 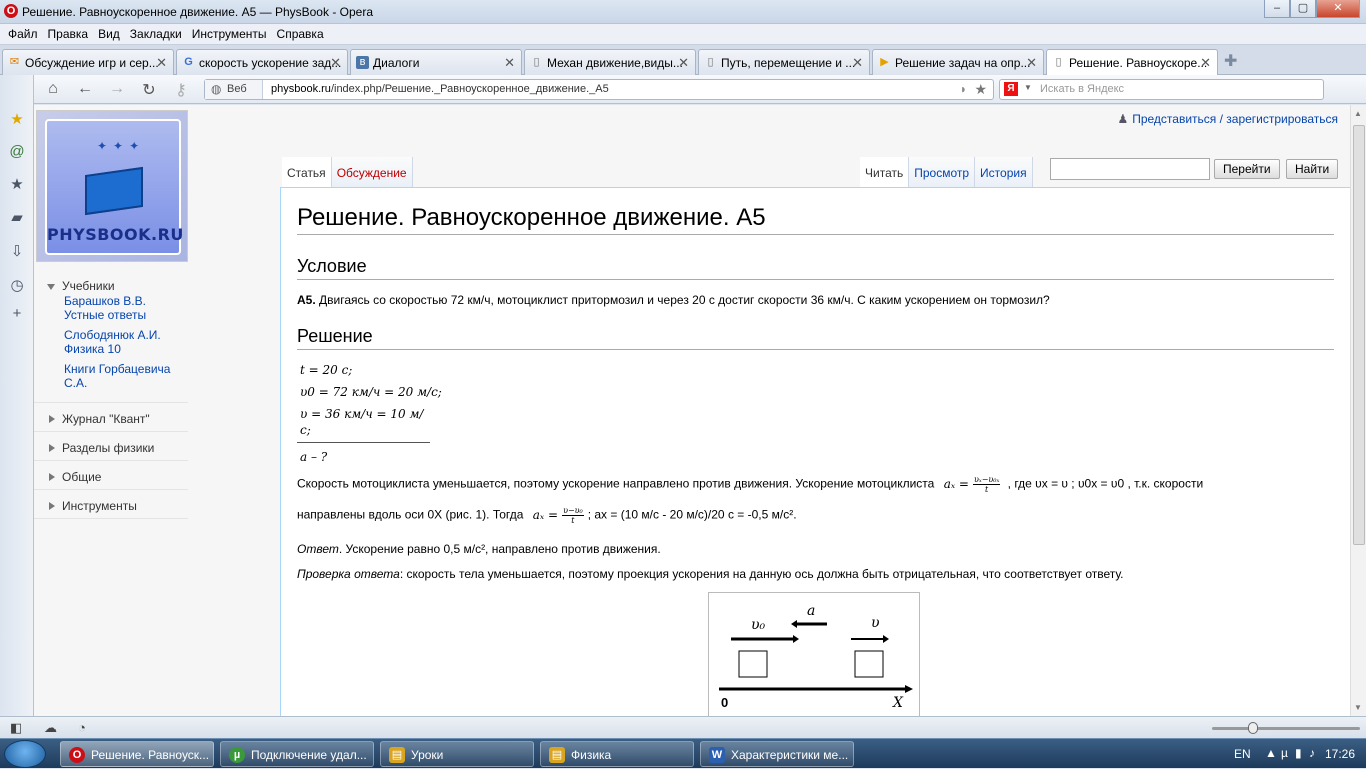 What do you see at coordinates (1242, 754) in the screenshot?
I see `language-indicator: EN` at bounding box center [1242, 754].